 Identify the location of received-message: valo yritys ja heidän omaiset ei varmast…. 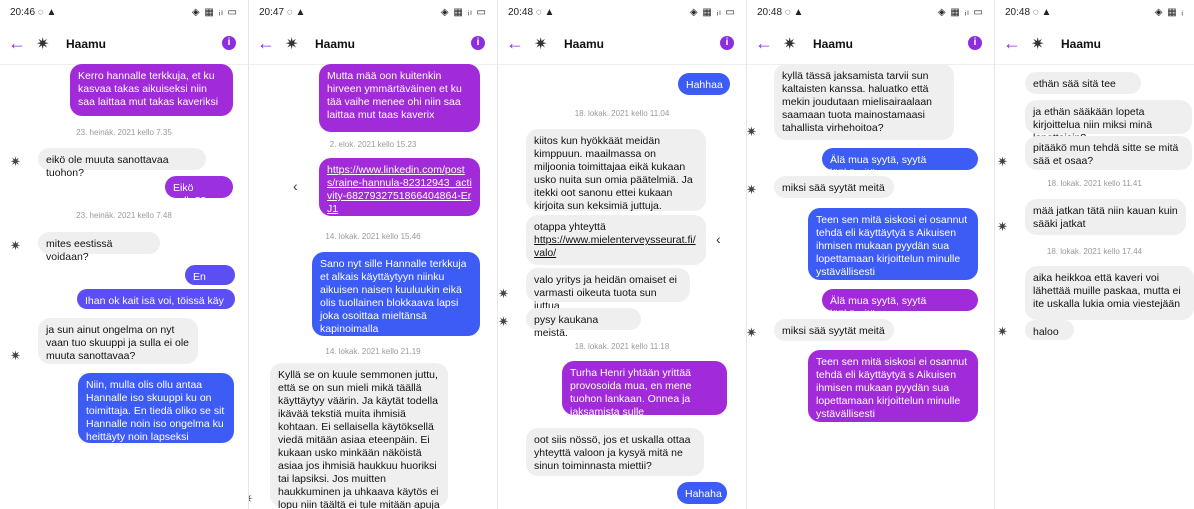
(608, 290).